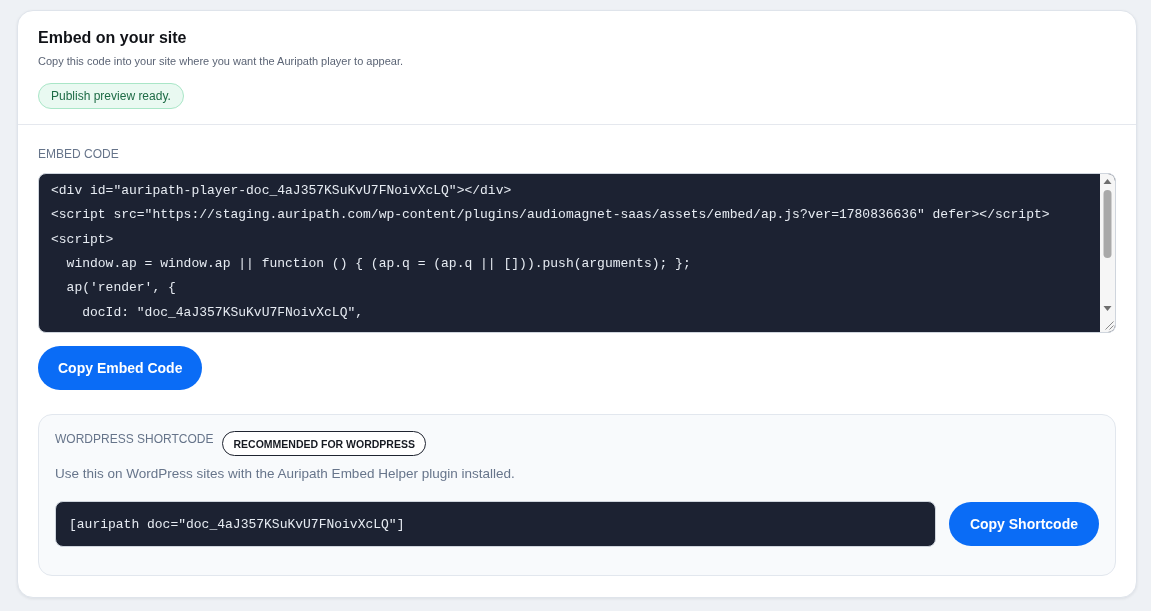 This screenshot has width=1151, height=611. I want to click on shortcode-description: Use this on WordPress sites with the Auripath Embed Helper plugin installed., so click(285, 474).